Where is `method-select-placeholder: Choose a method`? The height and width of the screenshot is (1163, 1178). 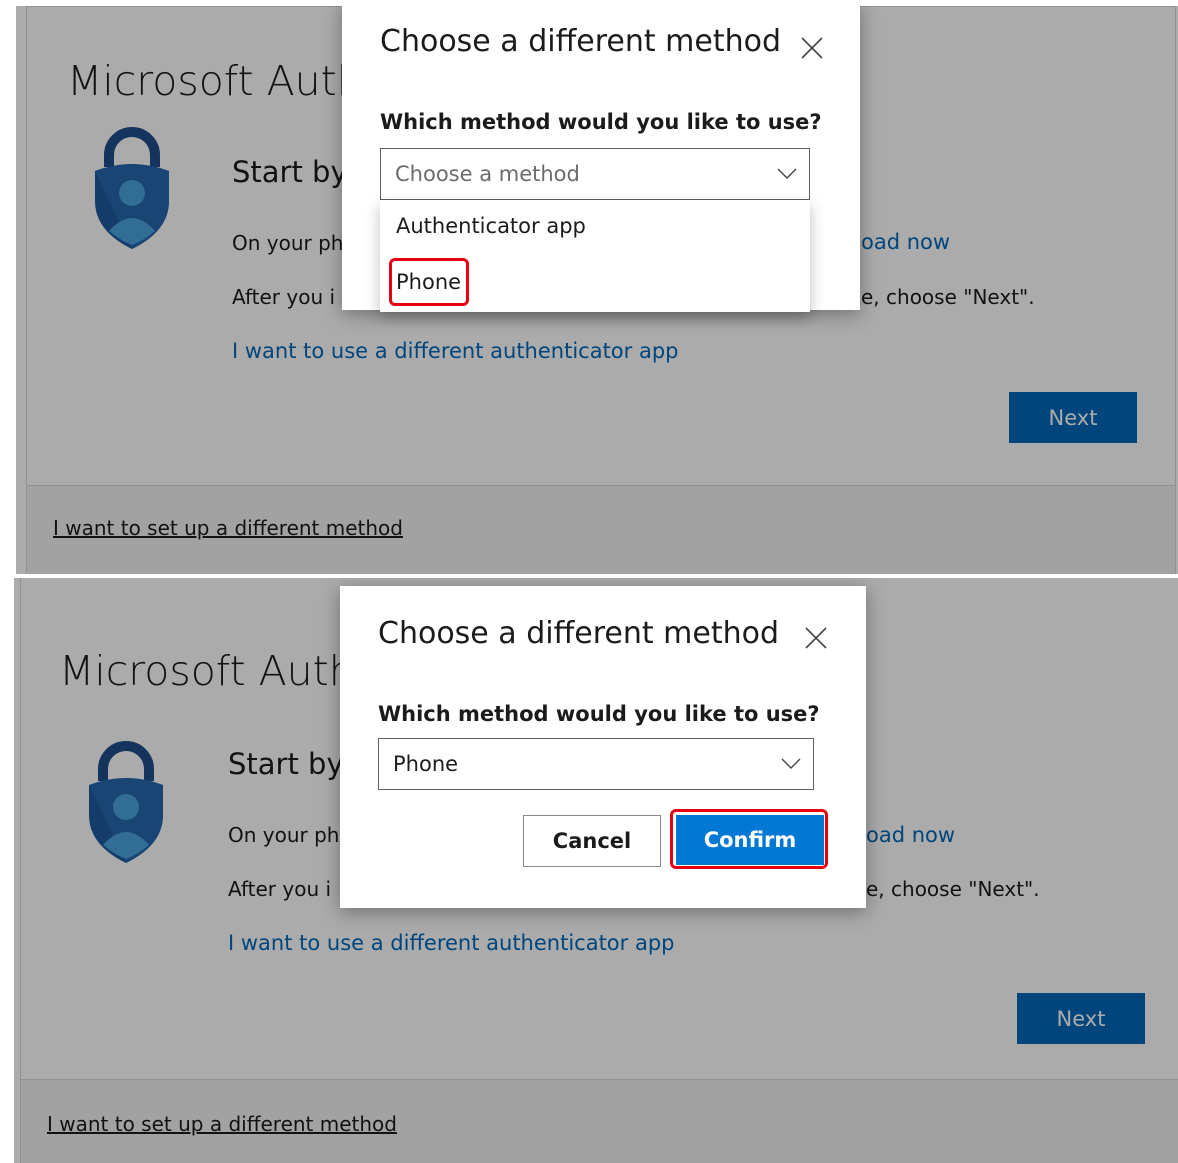 method-select-placeholder: Choose a method is located at coordinates (487, 174).